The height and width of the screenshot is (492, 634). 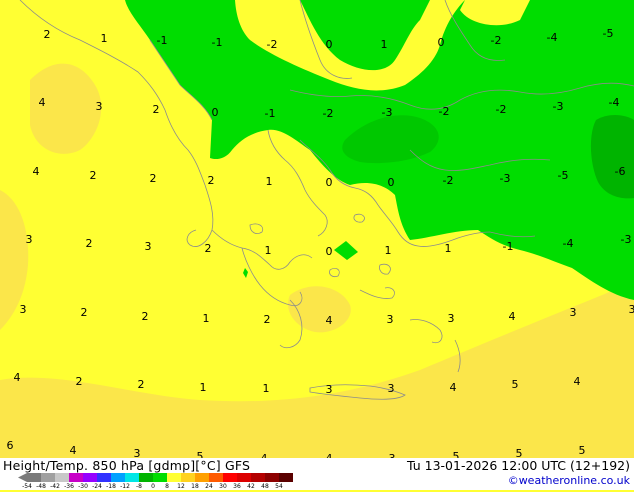 I want to click on valid-time: Tu 13-01-2026 12:00 UTC (12+192), so click(x=518, y=465).